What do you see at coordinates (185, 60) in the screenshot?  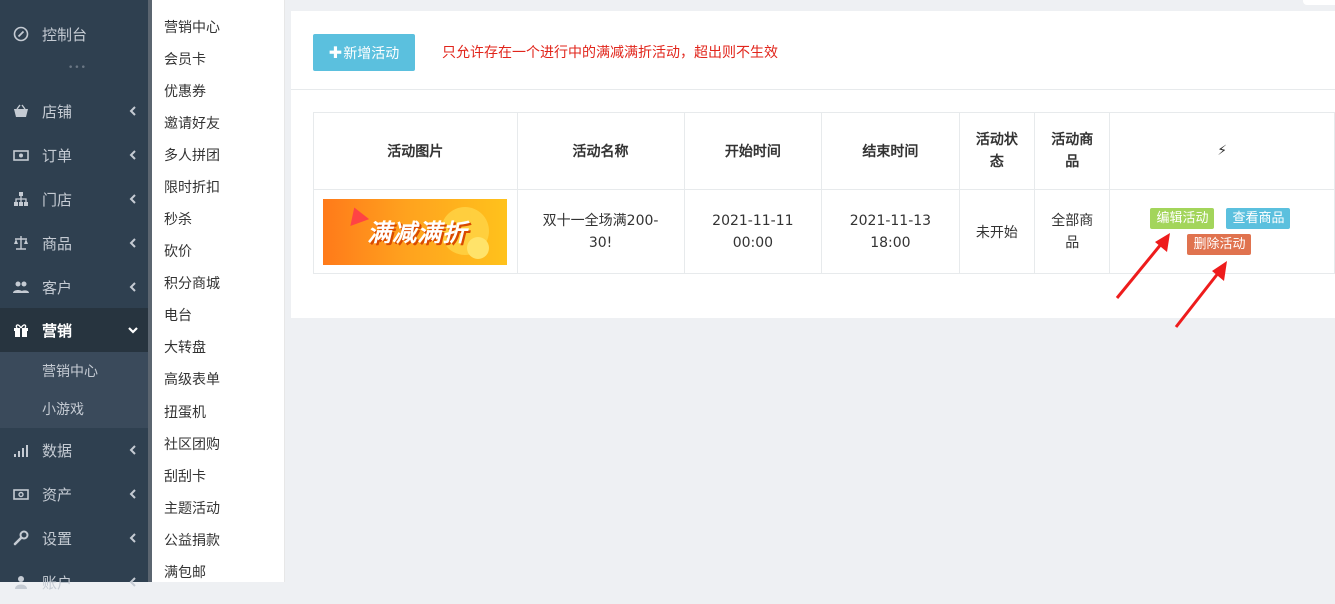 I see `submenu-item-member-card: 会员卡` at bounding box center [185, 60].